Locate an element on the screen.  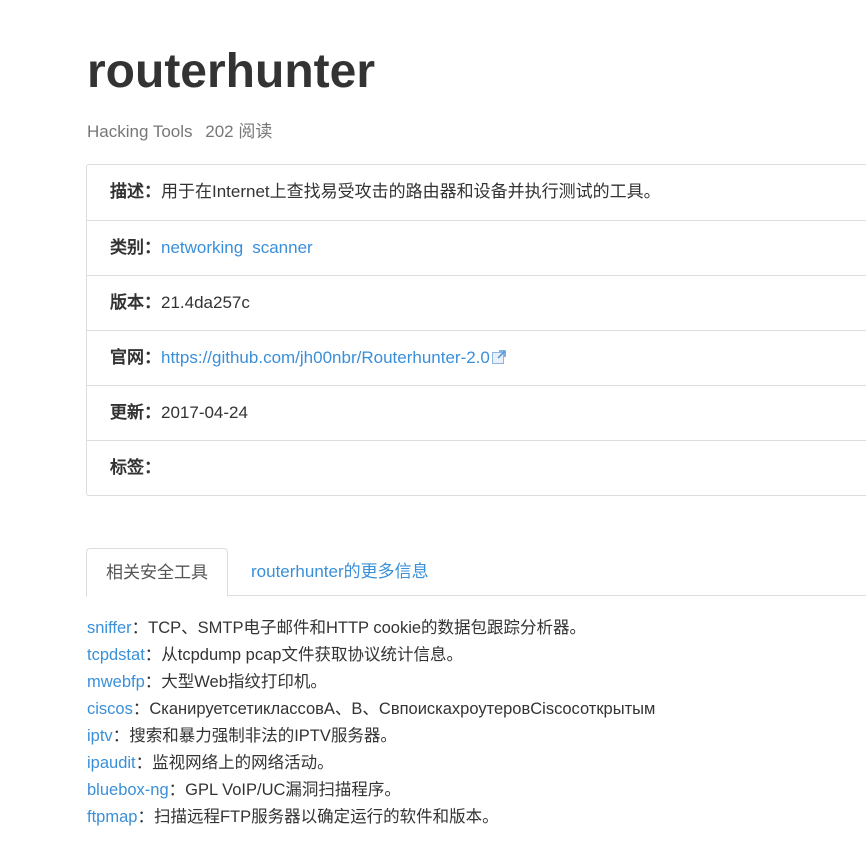
version-label: 版本： is located at coordinates (135, 302).